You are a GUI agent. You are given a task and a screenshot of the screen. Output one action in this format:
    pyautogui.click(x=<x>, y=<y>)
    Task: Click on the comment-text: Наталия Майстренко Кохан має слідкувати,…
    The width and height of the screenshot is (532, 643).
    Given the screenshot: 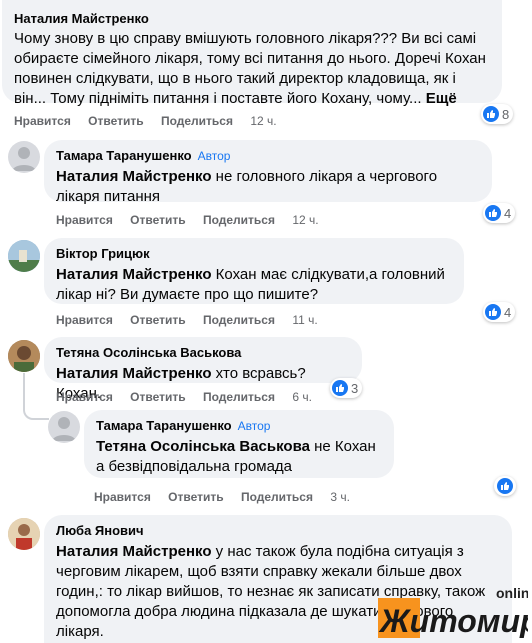 What is the action you would take?
    pyautogui.click(x=254, y=285)
    